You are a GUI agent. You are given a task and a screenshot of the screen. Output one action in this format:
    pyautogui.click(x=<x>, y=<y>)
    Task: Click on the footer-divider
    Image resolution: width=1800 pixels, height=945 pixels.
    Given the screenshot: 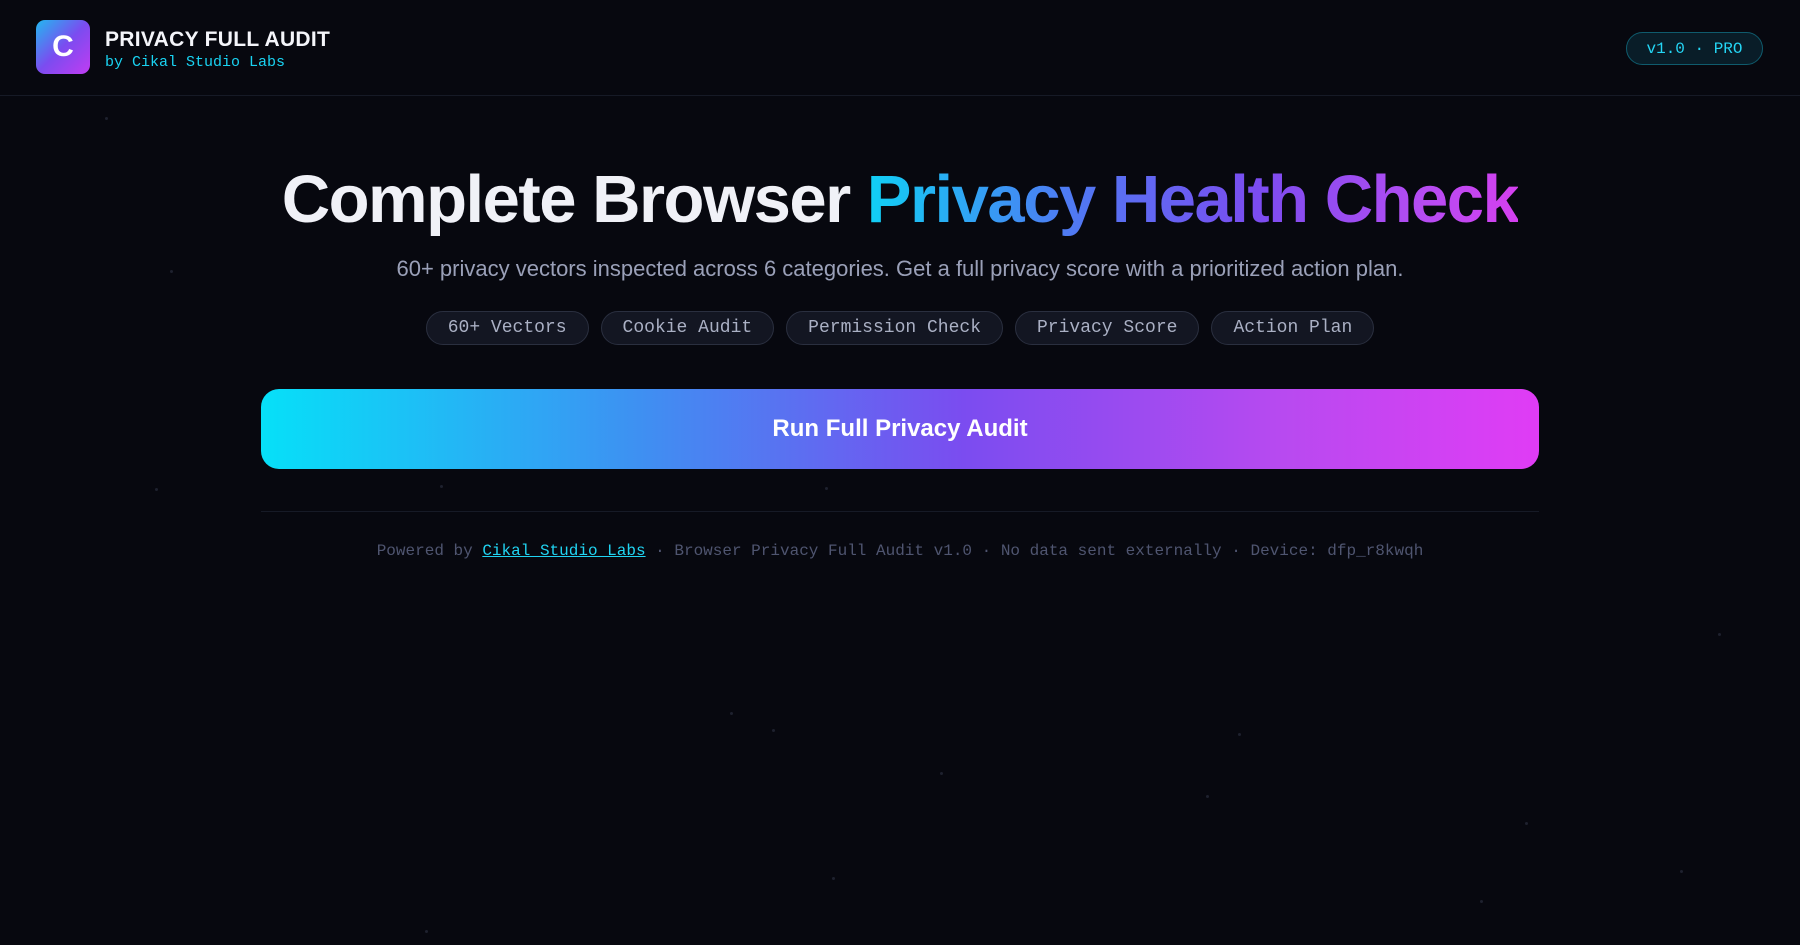 What is the action you would take?
    pyautogui.click(x=900, y=511)
    